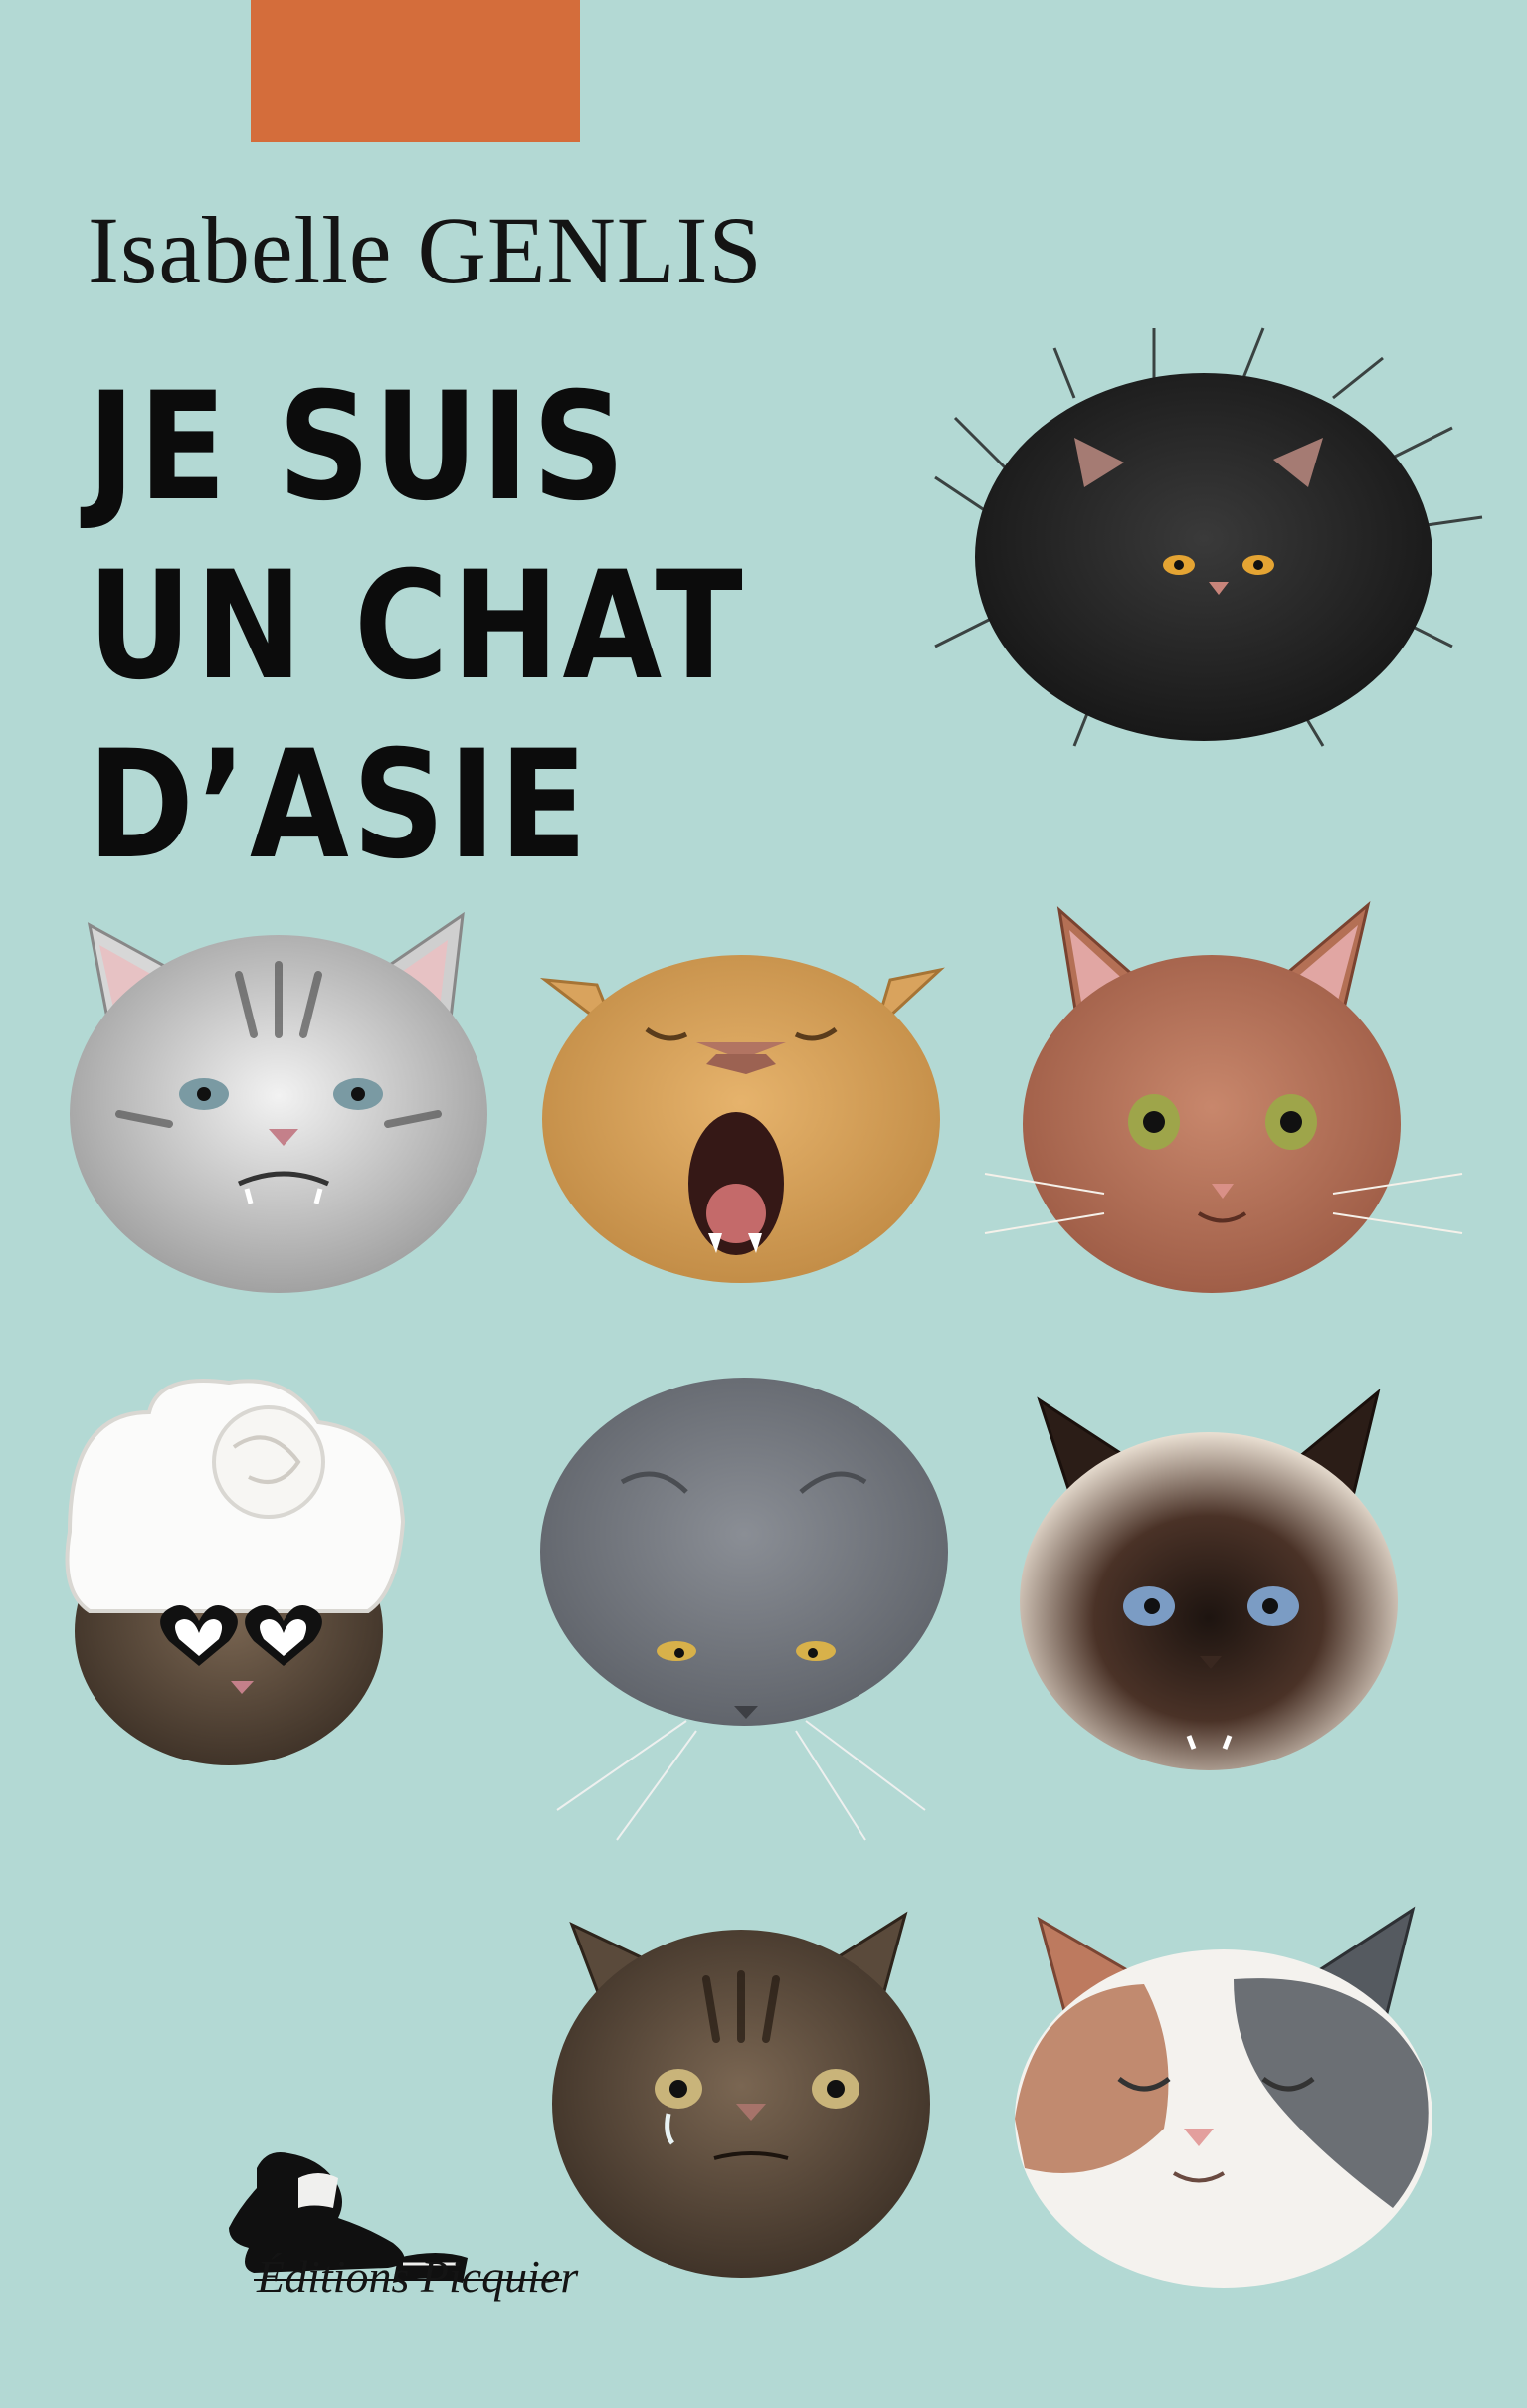 The image size is (1527, 2408). What do you see at coordinates (418, 2276) in the screenshot?
I see `publisher-name: Éditions Picquier` at bounding box center [418, 2276].